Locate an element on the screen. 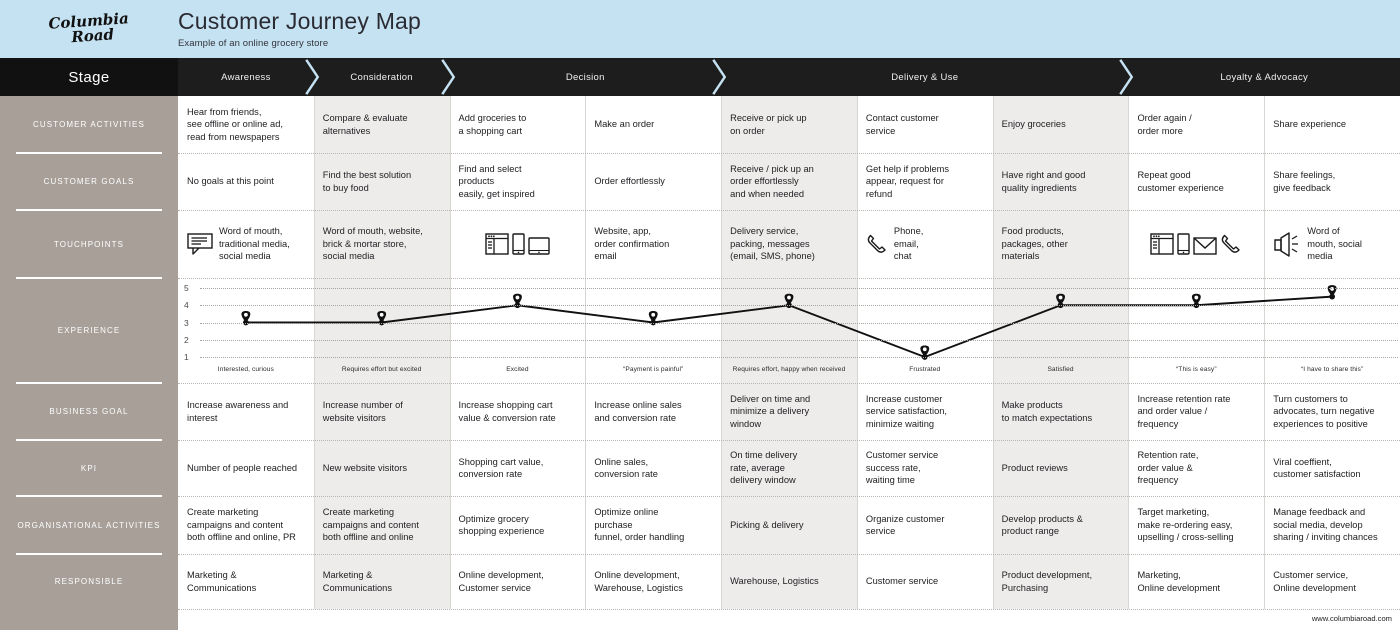 The height and width of the screenshot is (630, 1400). cell-responsible-3: Online development, Warehouse, Logistics is located at coordinates (653, 581).